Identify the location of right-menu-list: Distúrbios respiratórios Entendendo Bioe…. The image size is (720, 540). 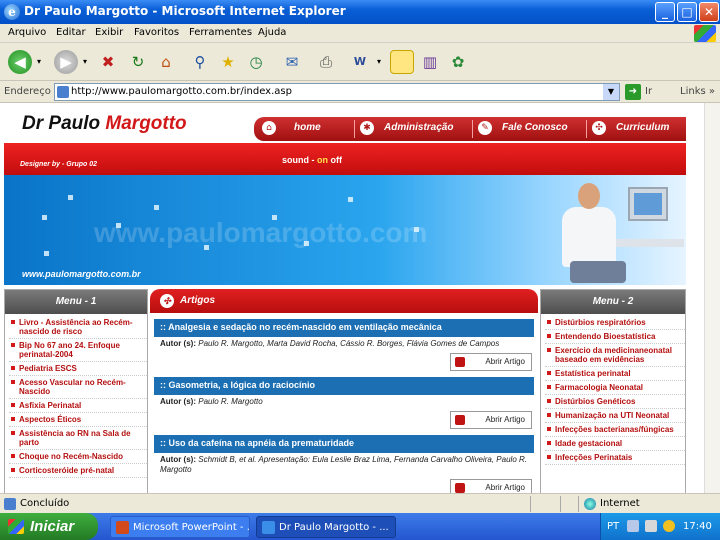
(613, 389).